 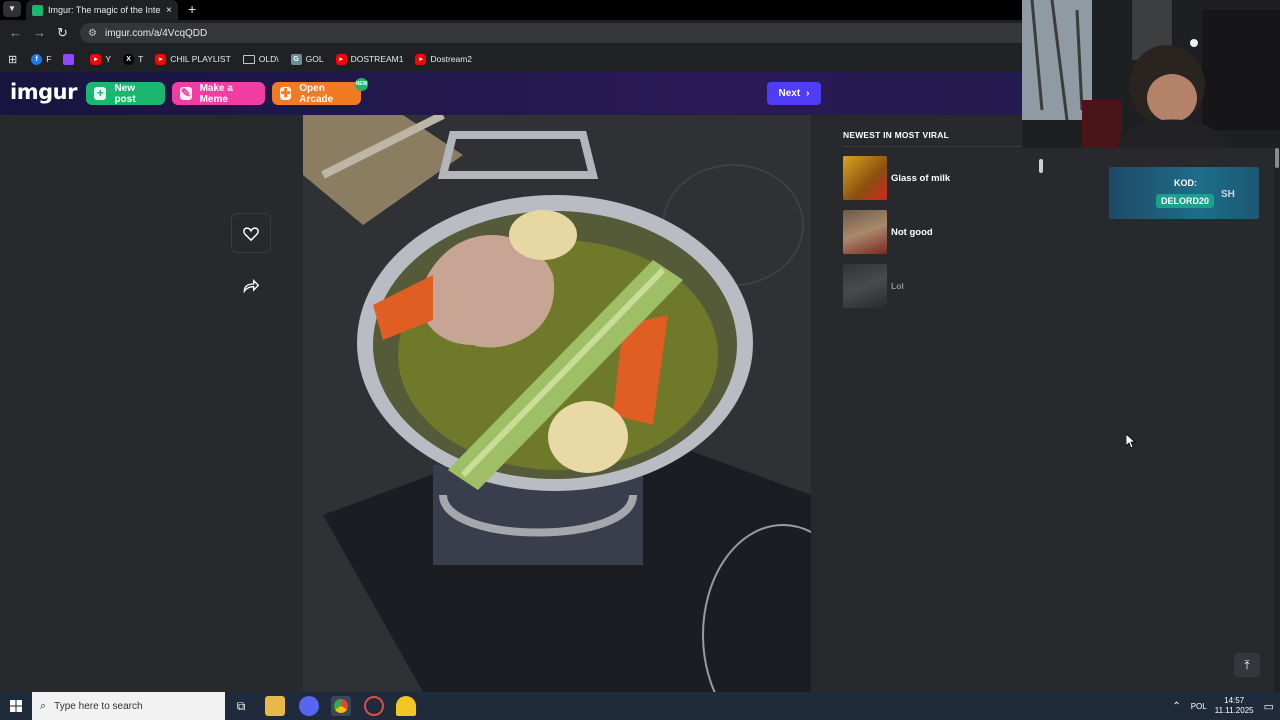 I want to click on address-url: imgur.com/a/4VcqQDD, so click(x=156, y=33).